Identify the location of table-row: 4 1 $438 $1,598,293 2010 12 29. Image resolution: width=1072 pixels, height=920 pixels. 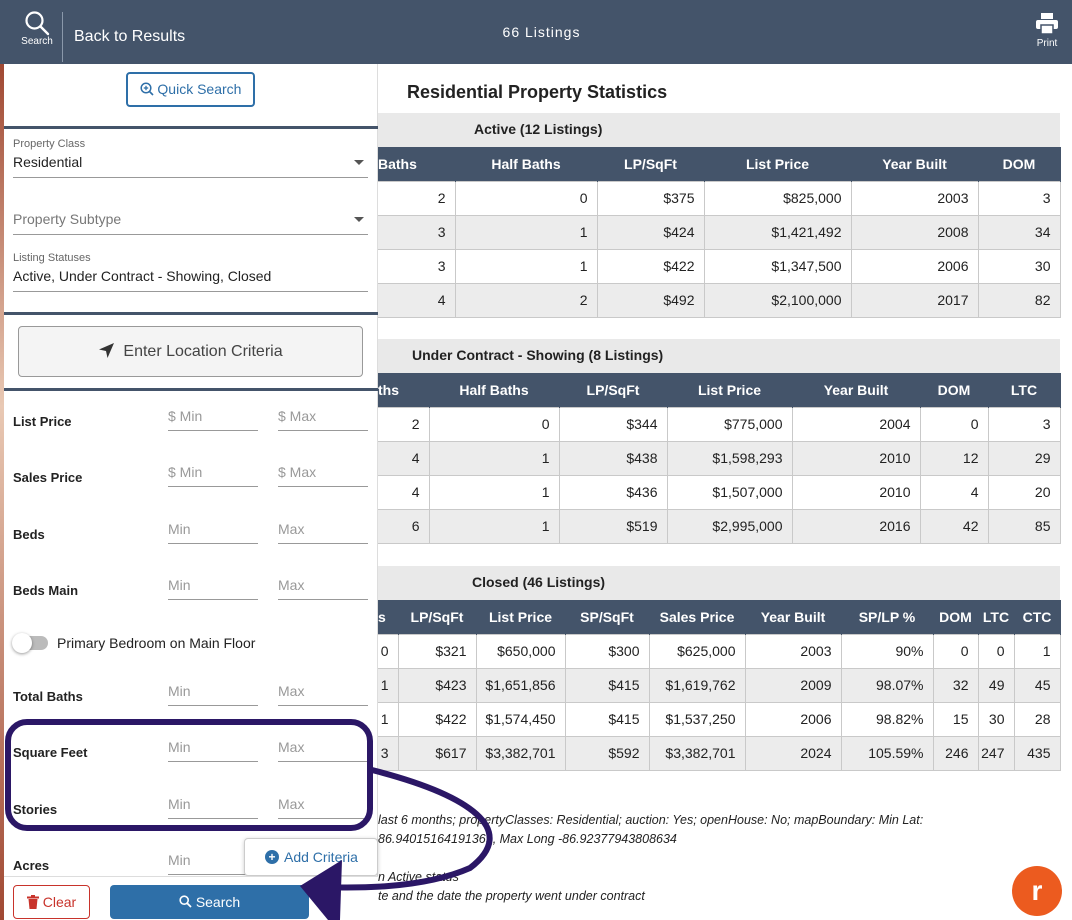
(719, 458).